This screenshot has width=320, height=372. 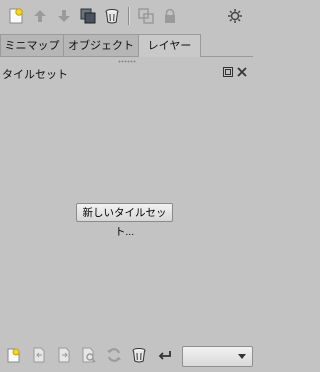 I want to click on tab-layers: レイヤー, so click(x=169, y=45).